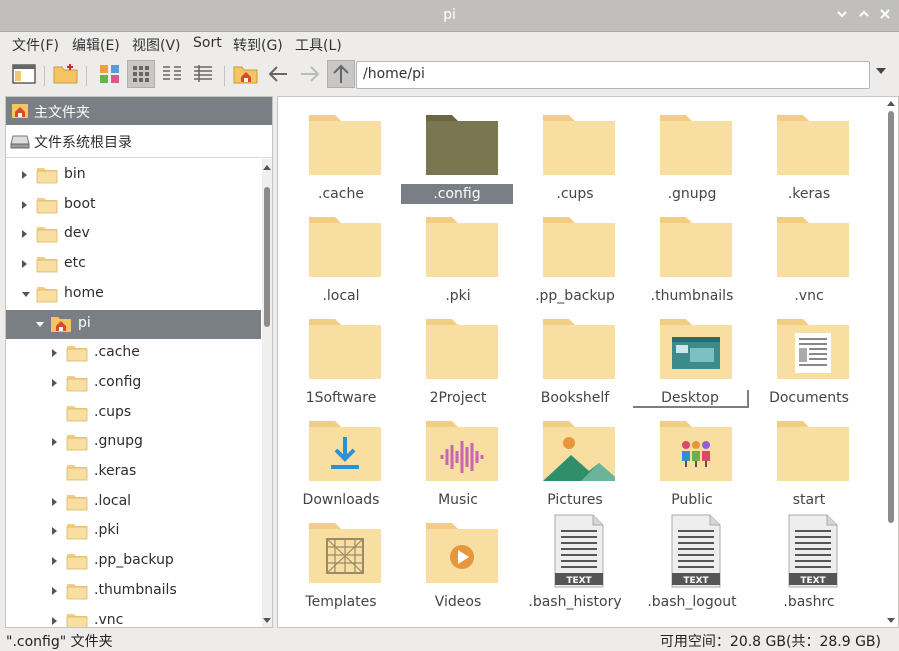 This screenshot has height=651, width=899. Describe the element at coordinates (133, 591) in the screenshot. I see `tree-item: .thumbnails` at that location.